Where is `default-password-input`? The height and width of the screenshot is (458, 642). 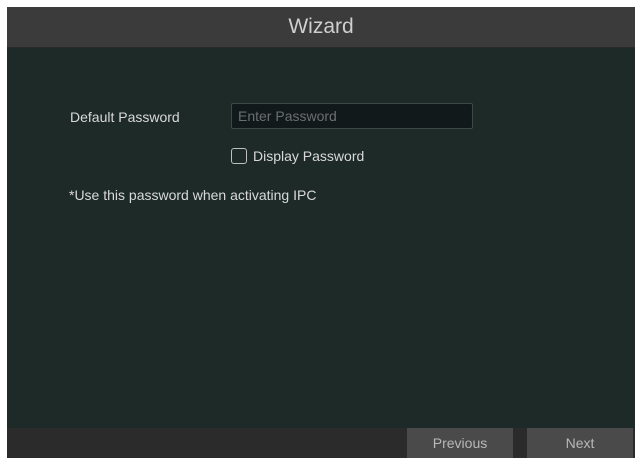 default-password-input is located at coordinates (352, 116).